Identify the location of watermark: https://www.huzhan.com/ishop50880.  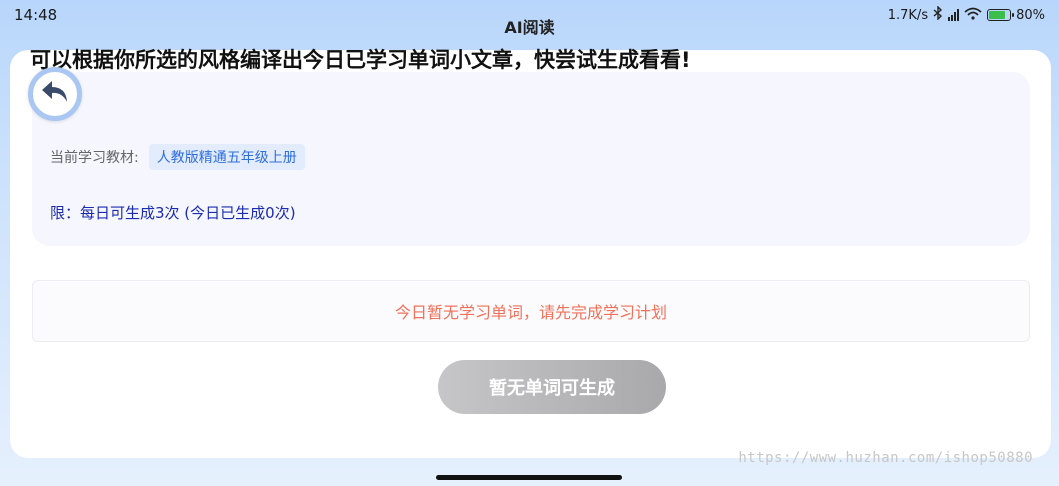
(885, 458).